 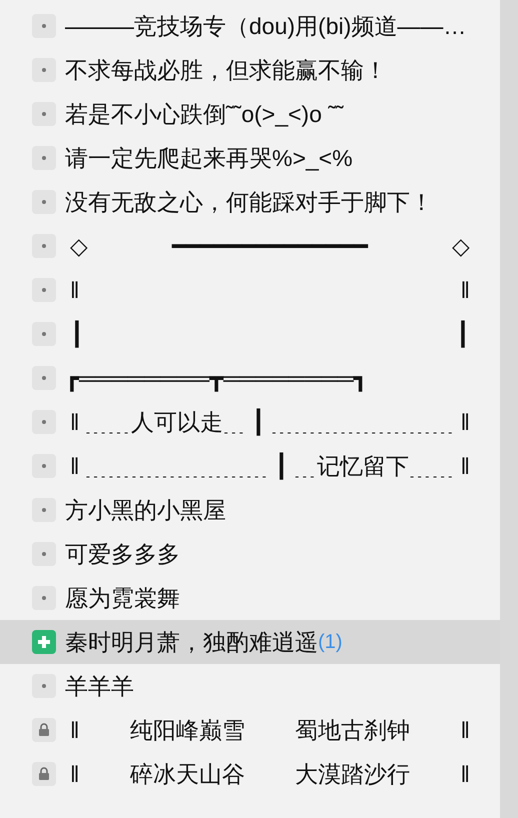 I want to click on channel-name: 羊羊羊, so click(x=99, y=686).